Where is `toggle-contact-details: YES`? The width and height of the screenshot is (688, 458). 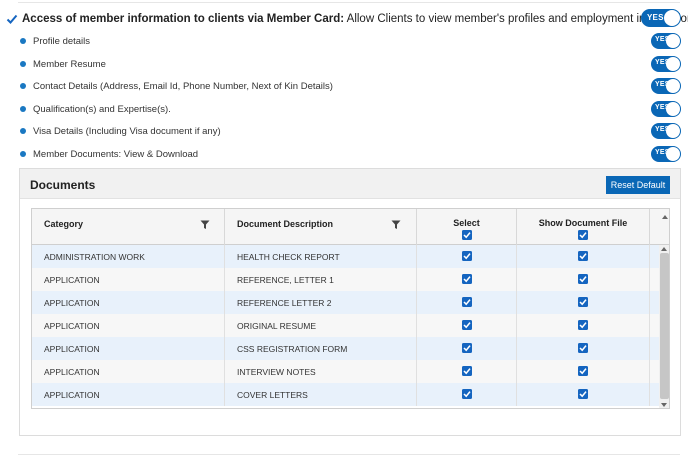 toggle-contact-details: YES is located at coordinates (666, 86).